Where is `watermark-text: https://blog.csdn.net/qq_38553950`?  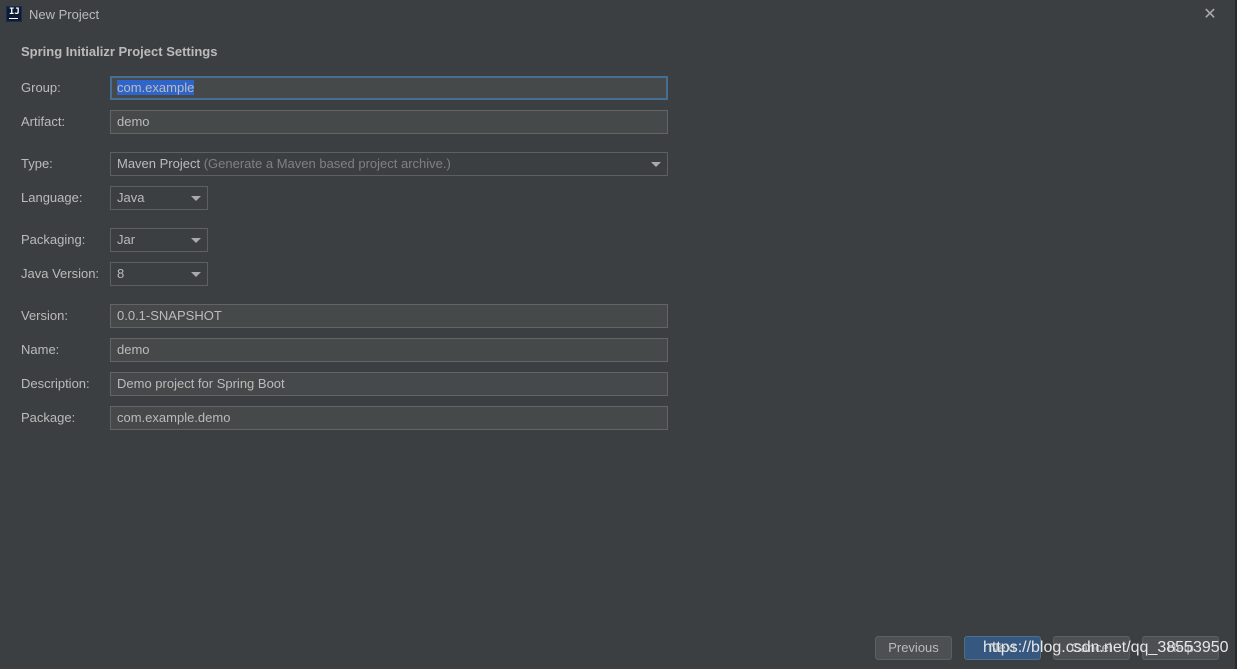 watermark-text: https://blog.csdn.net/qq_38553950 is located at coordinates (1106, 647).